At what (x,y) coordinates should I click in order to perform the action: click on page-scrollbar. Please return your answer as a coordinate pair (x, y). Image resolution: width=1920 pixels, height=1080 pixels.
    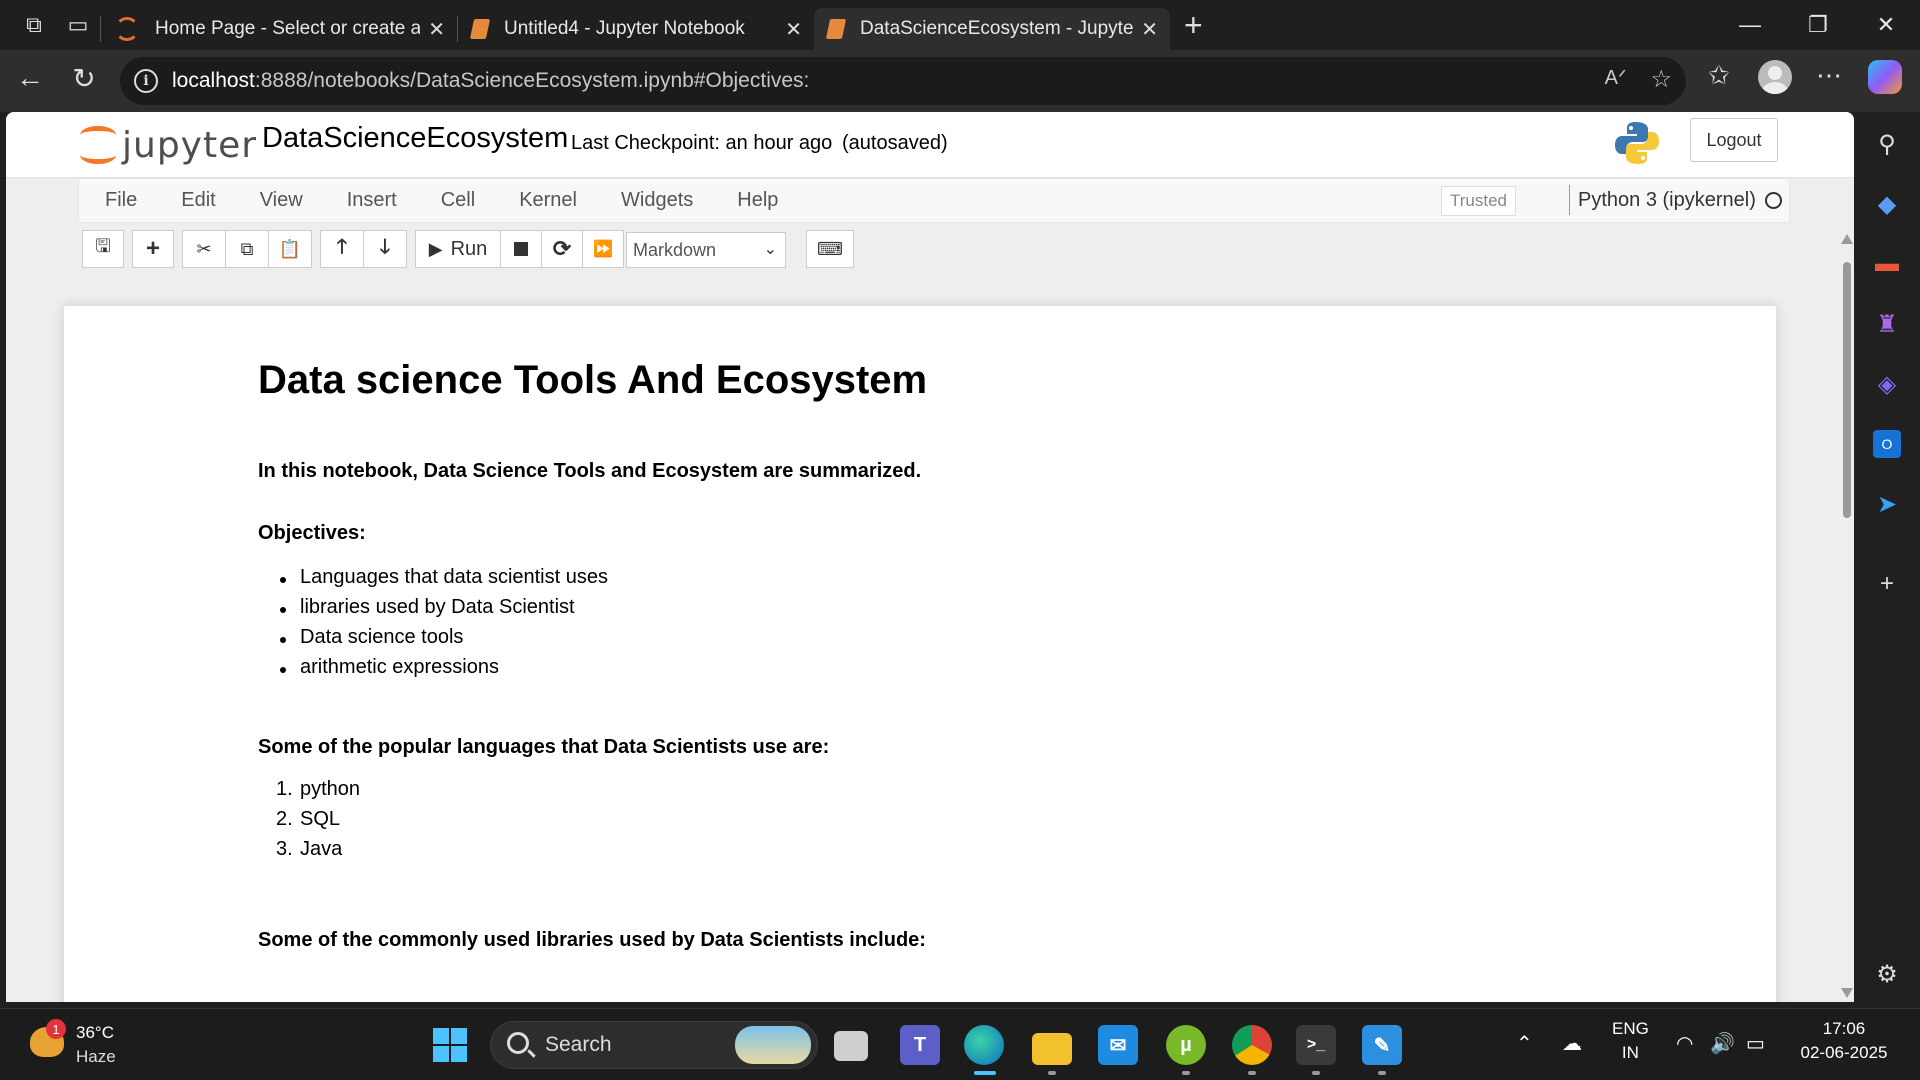
    Looking at the image, I should click on (1847, 617).